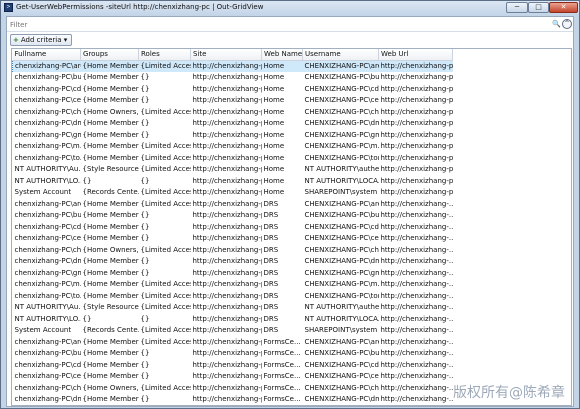  What do you see at coordinates (341, 341) in the screenshot?
I see `table-cell: CHENXIZHANG-PC\ares` at bounding box center [341, 341].